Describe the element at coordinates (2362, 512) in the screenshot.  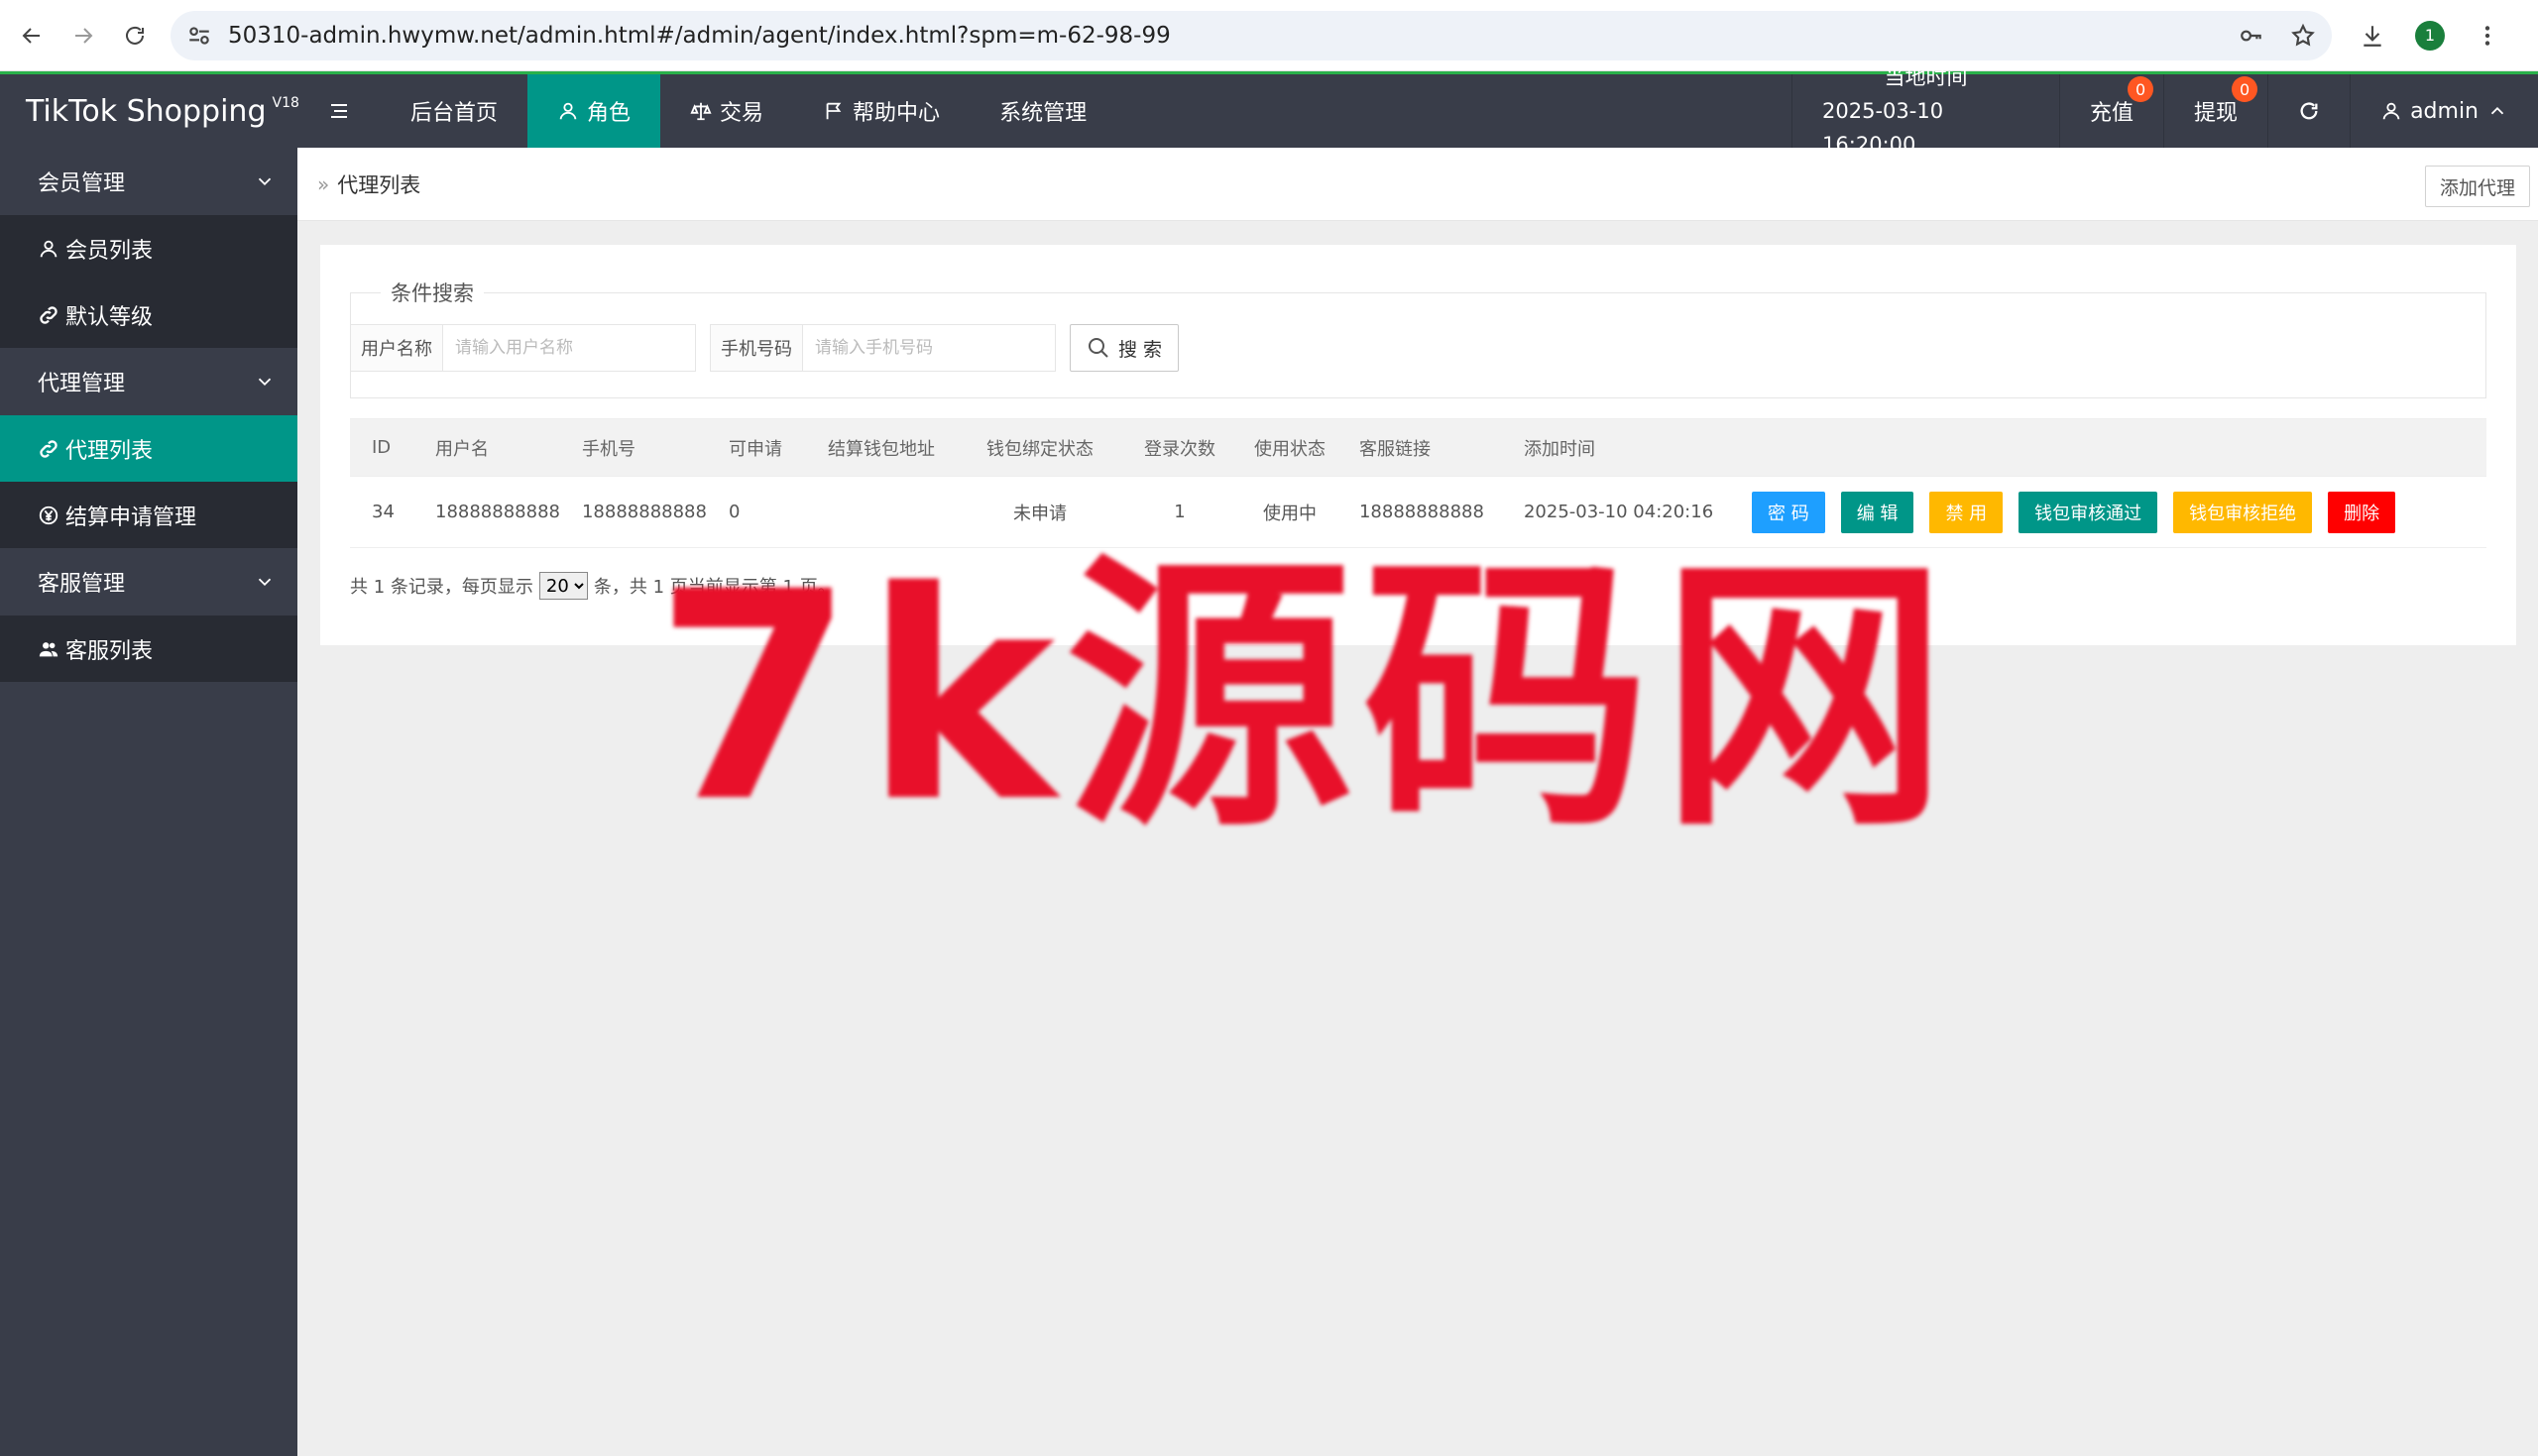
I see `delete-button: 删除` at that location.